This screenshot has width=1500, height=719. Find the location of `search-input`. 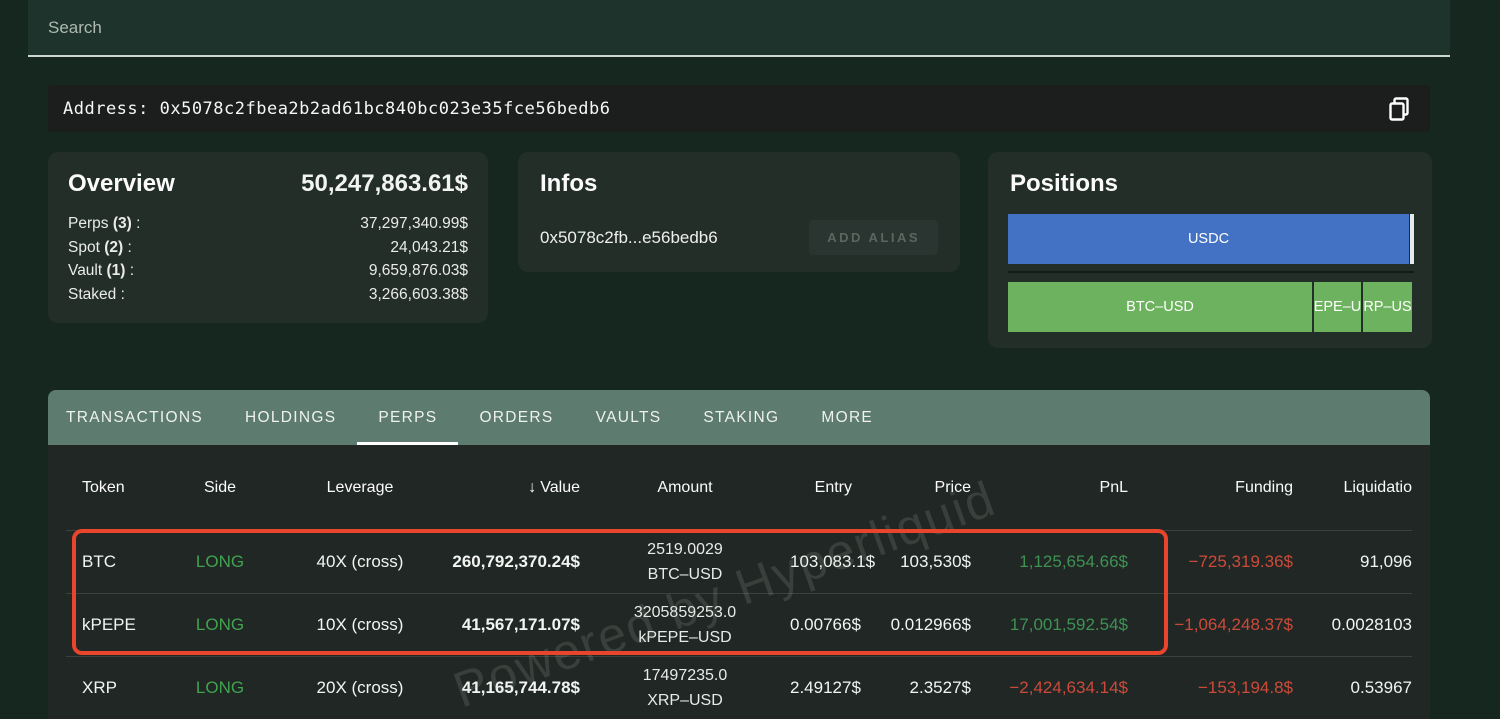

search-input is located at coordinates (739, 27).